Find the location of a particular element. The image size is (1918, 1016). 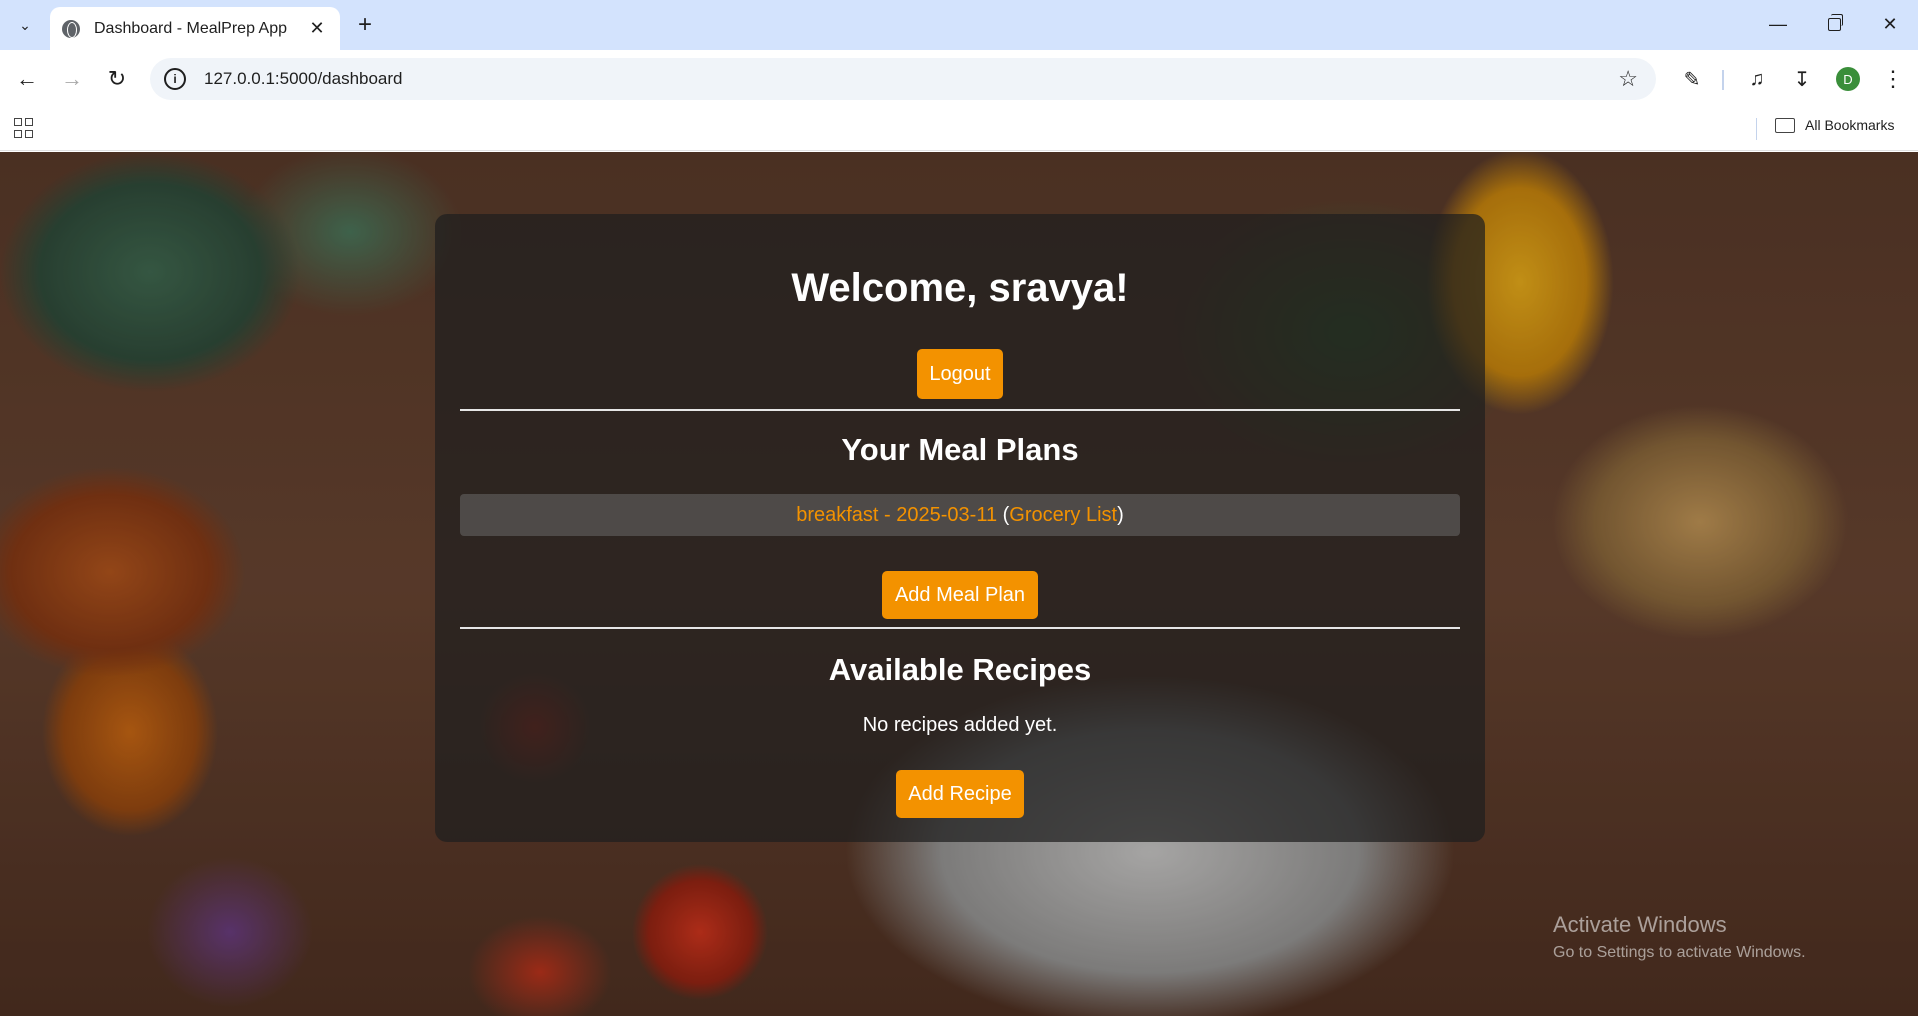

tab-dashboard: Dashboard - MealPrep App ✕ is located at coordinates (195, 28).